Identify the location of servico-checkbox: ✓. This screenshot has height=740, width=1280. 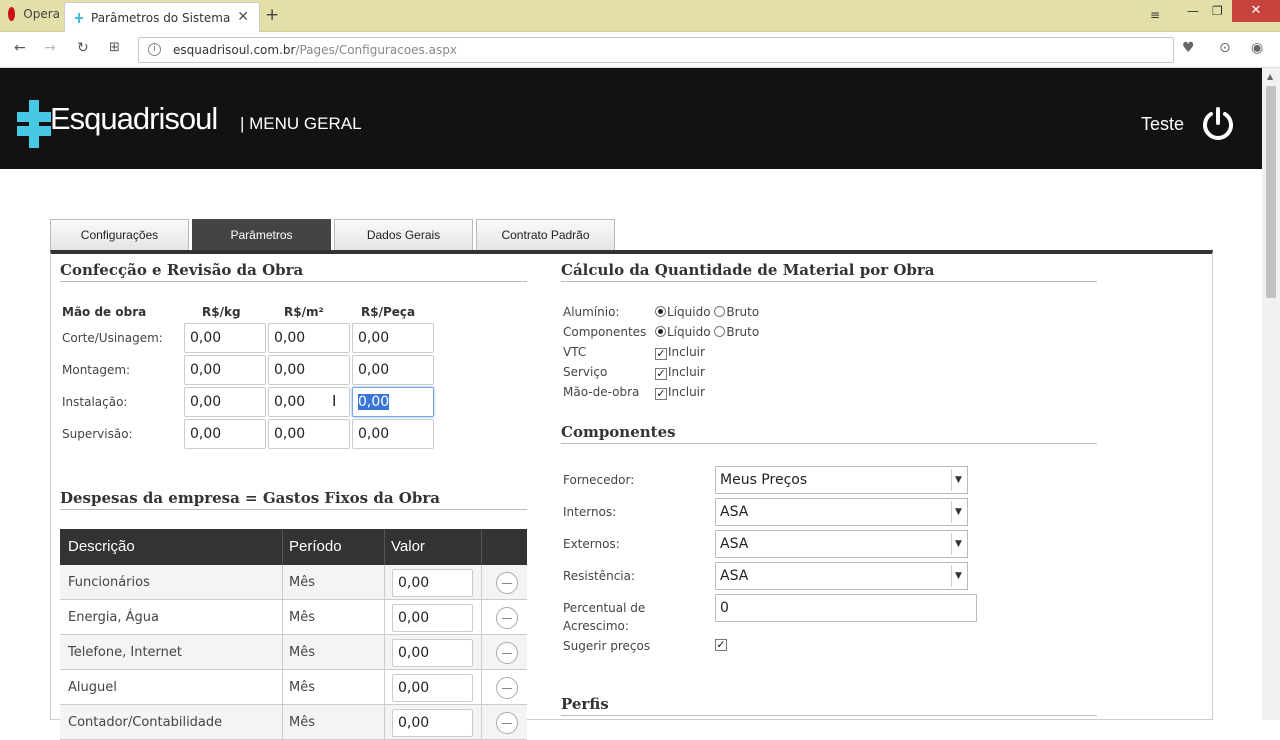
(661, 374).